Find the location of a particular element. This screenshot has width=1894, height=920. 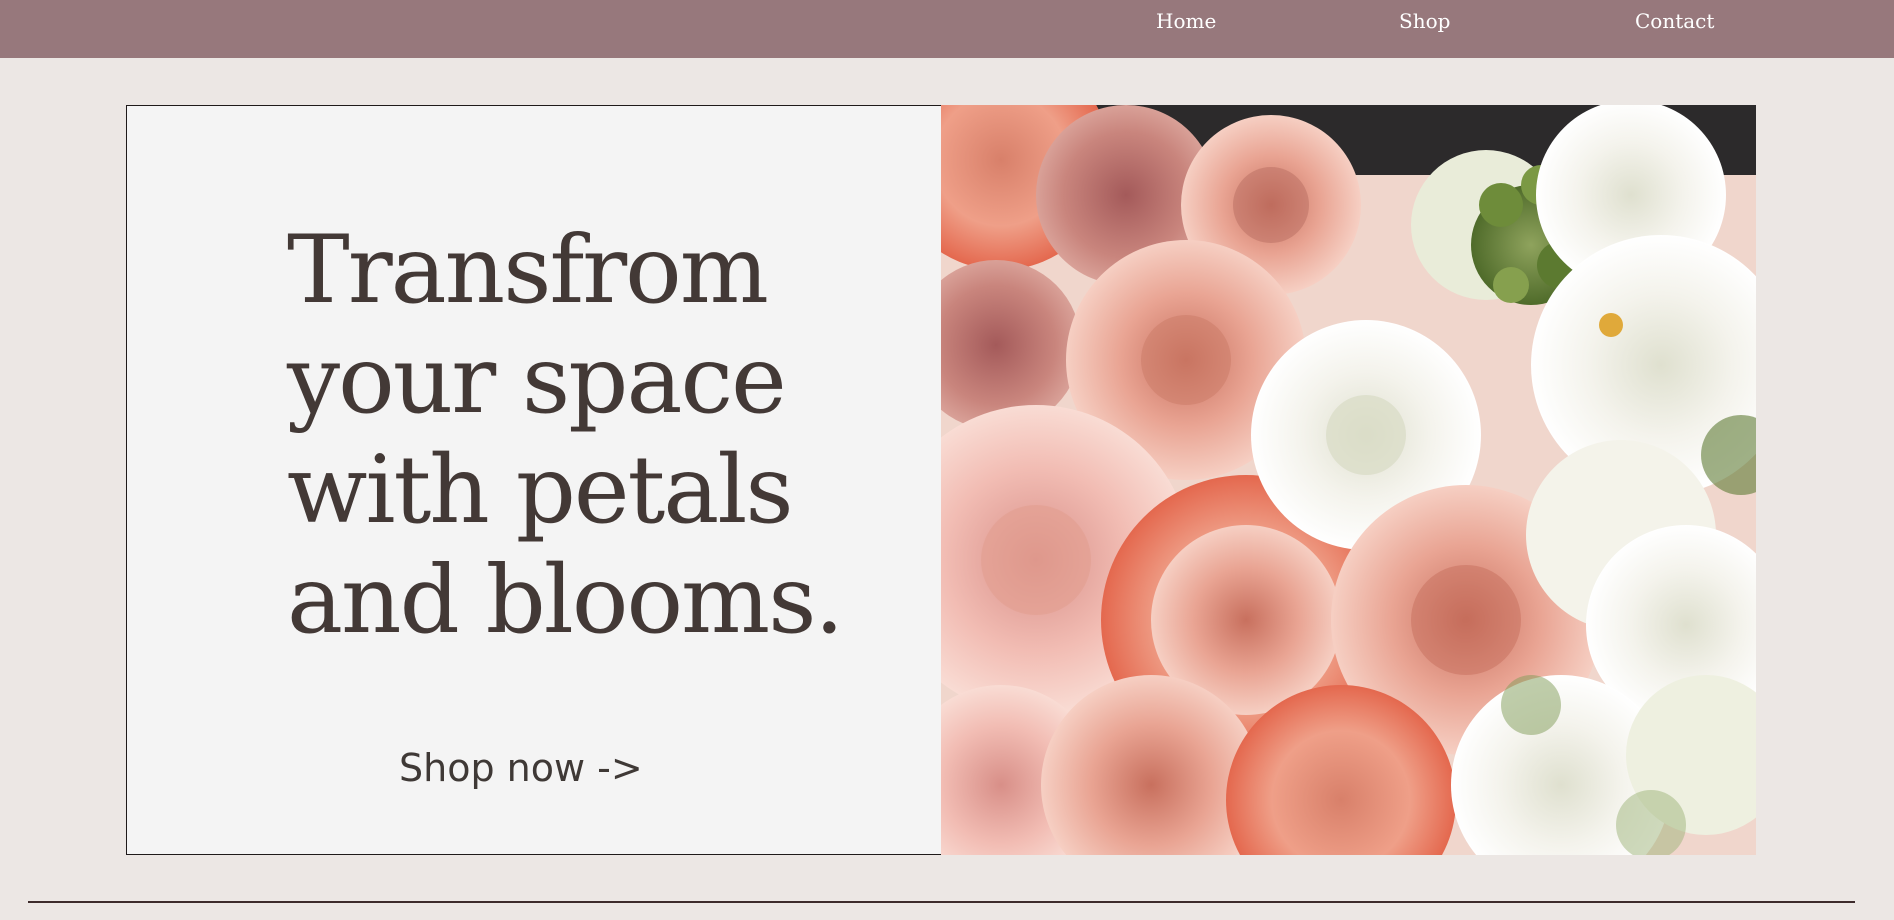

headline-line: with petals is located at coordinates (540, 490).